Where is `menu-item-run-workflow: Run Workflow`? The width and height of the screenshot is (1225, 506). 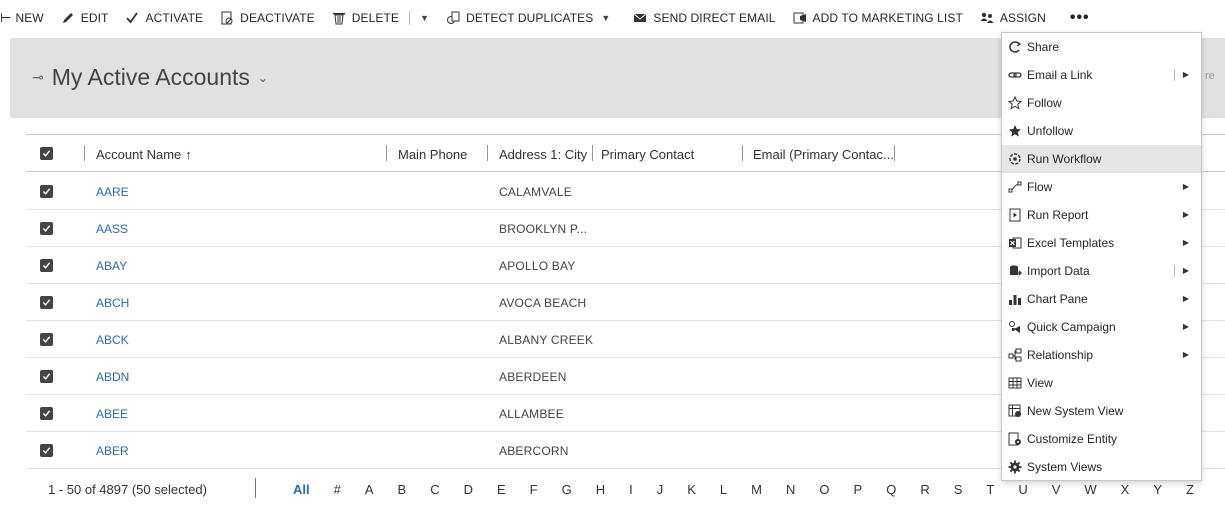 menu-item-run-workflow: Run Workflow is located at coordinates (1101, 159).